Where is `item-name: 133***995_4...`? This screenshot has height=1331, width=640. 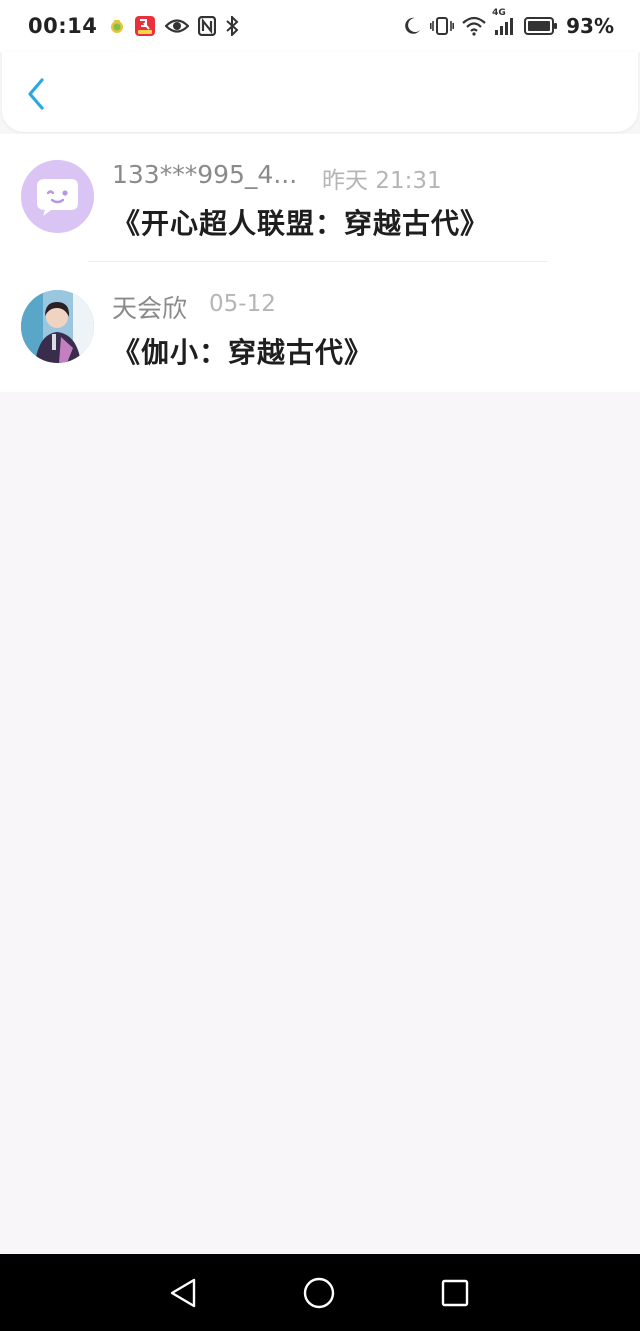
item-name: 133***995_4... is located at coordinates (205, 174).